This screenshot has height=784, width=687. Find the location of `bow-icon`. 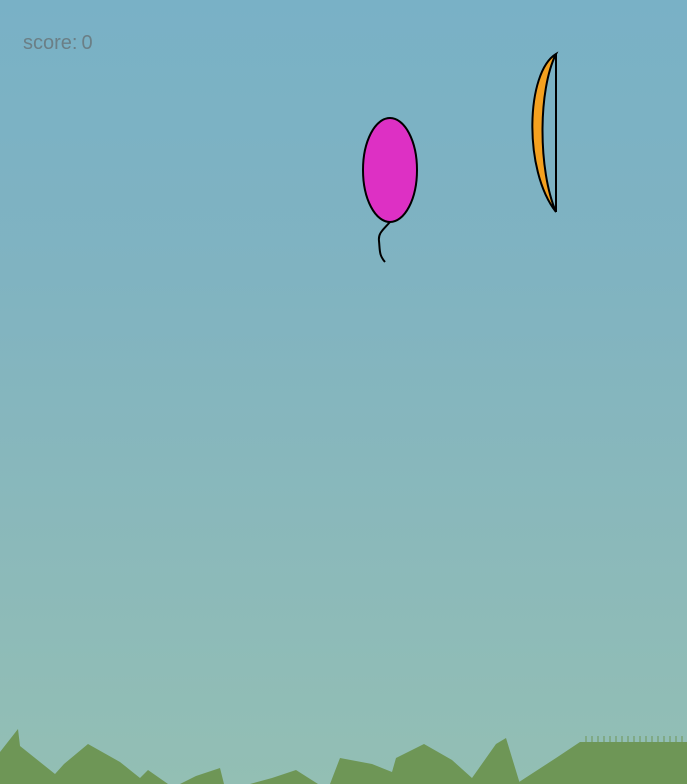

bow-icon is located at coordinates (542, 133).